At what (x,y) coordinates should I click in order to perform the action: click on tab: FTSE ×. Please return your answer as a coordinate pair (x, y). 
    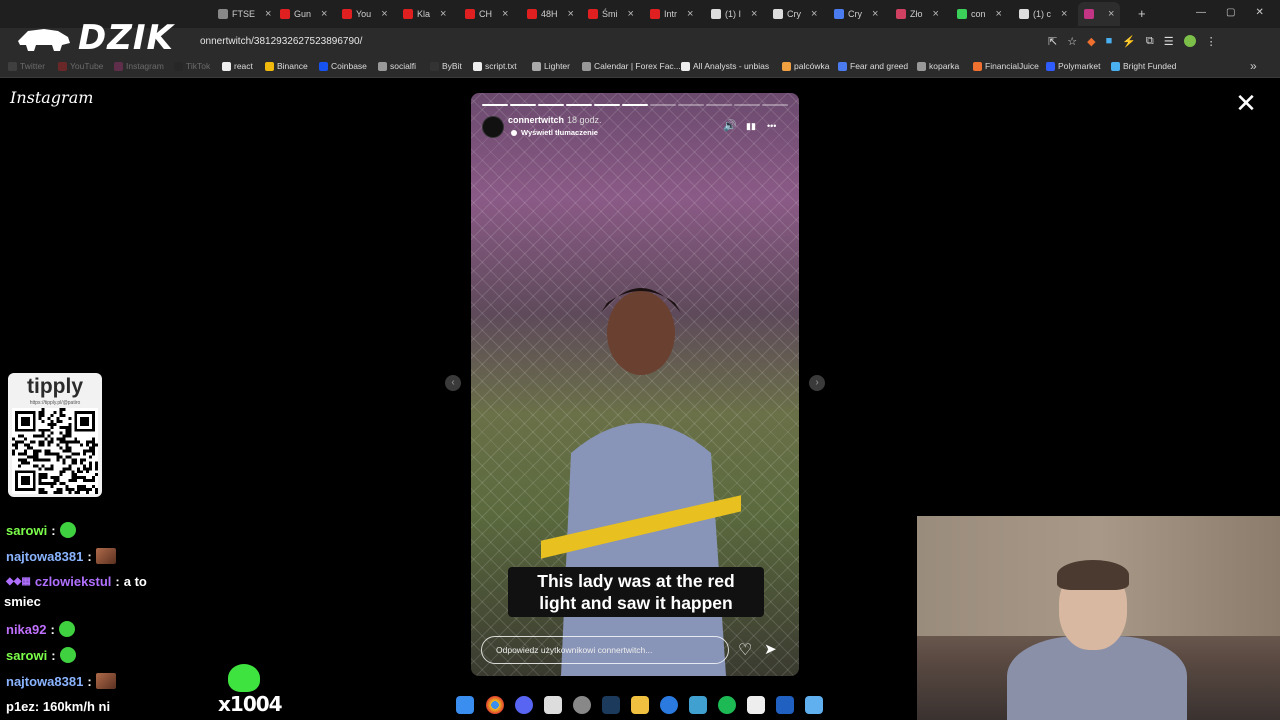
    Looking at the image, I should click on (244, 14).